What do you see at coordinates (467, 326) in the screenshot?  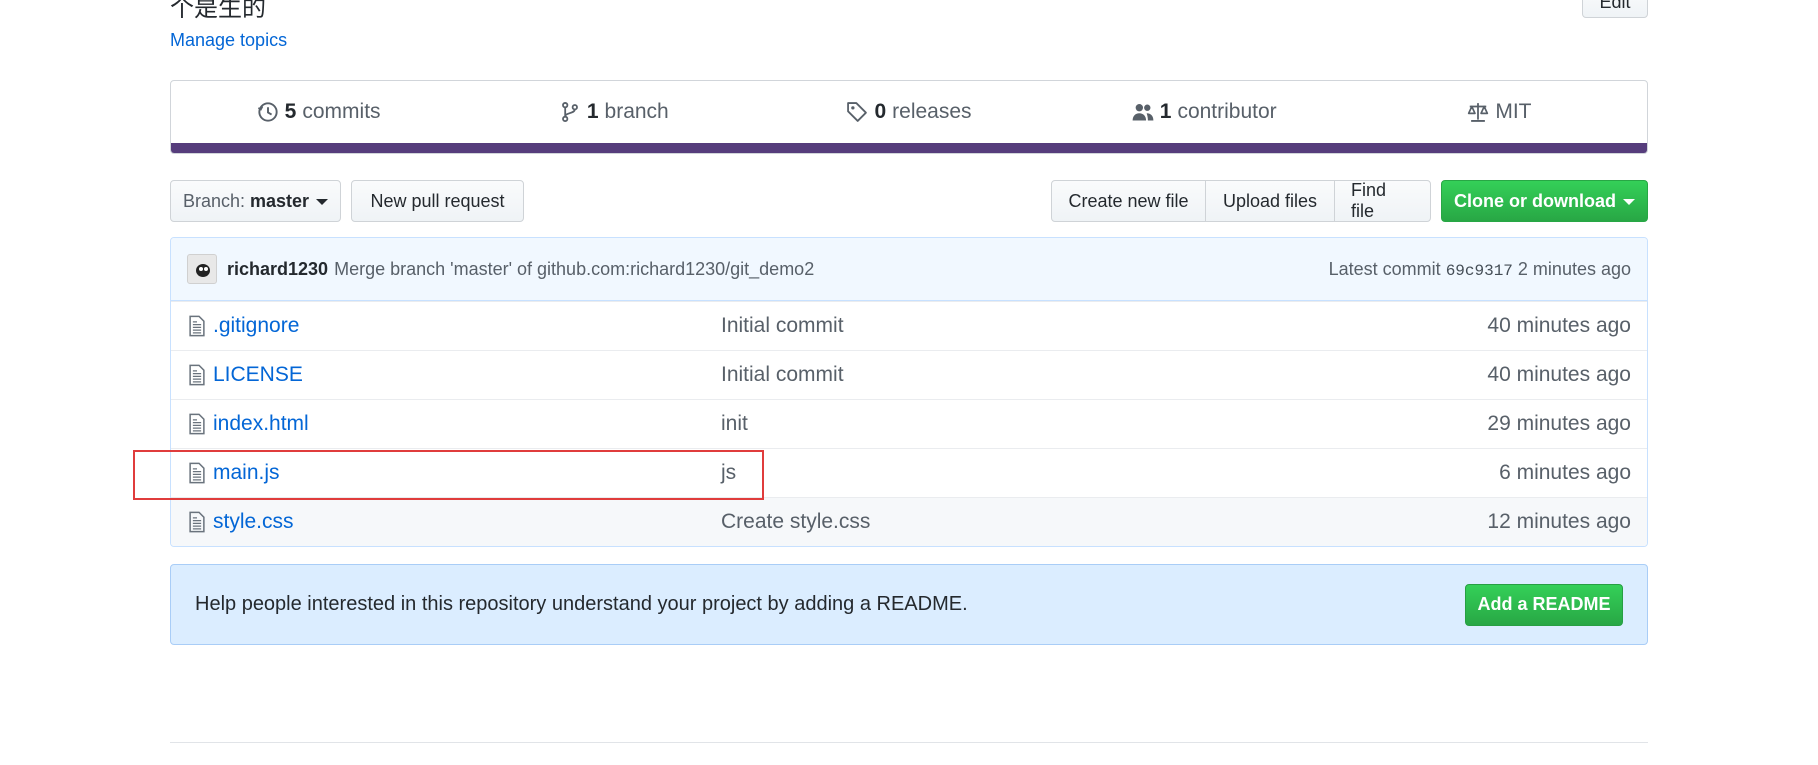 I see `file-name-link: .gitignore` at bounding box center [467, 326].